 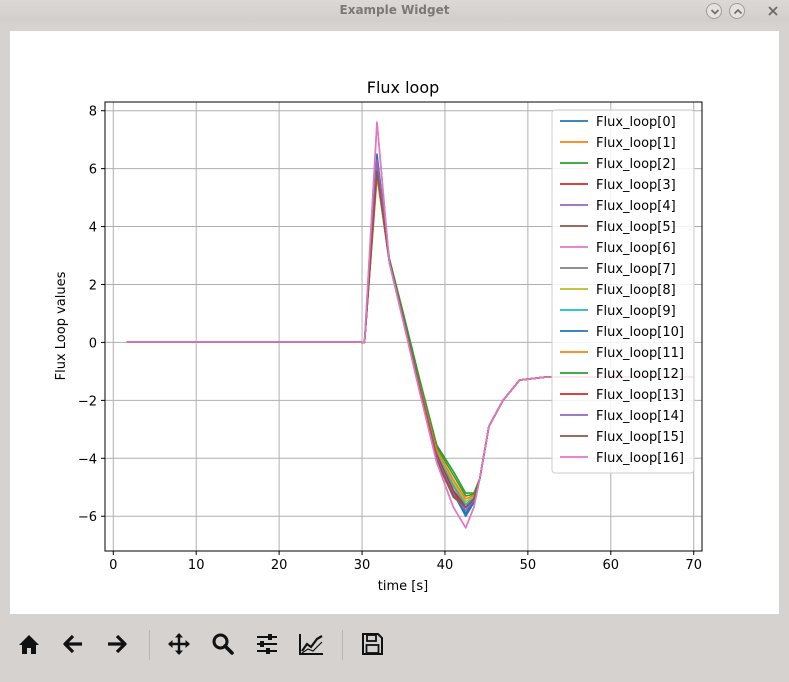 What do you see at coordinates (445, 565) in the screenshot?
I see `x-tick-label: 40` at bounding box center [445, 565].